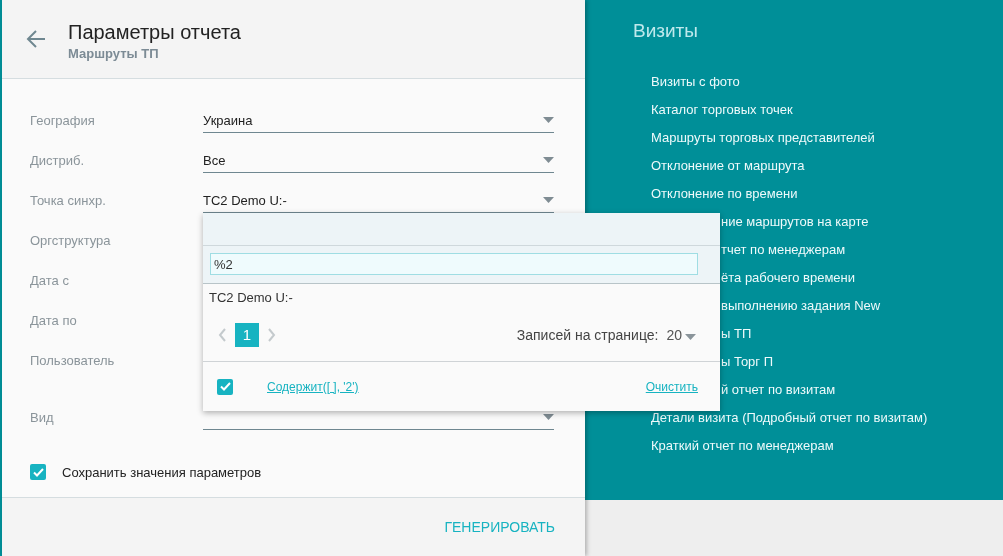  I want to click on back-arrow-icon, so click(36, 39).